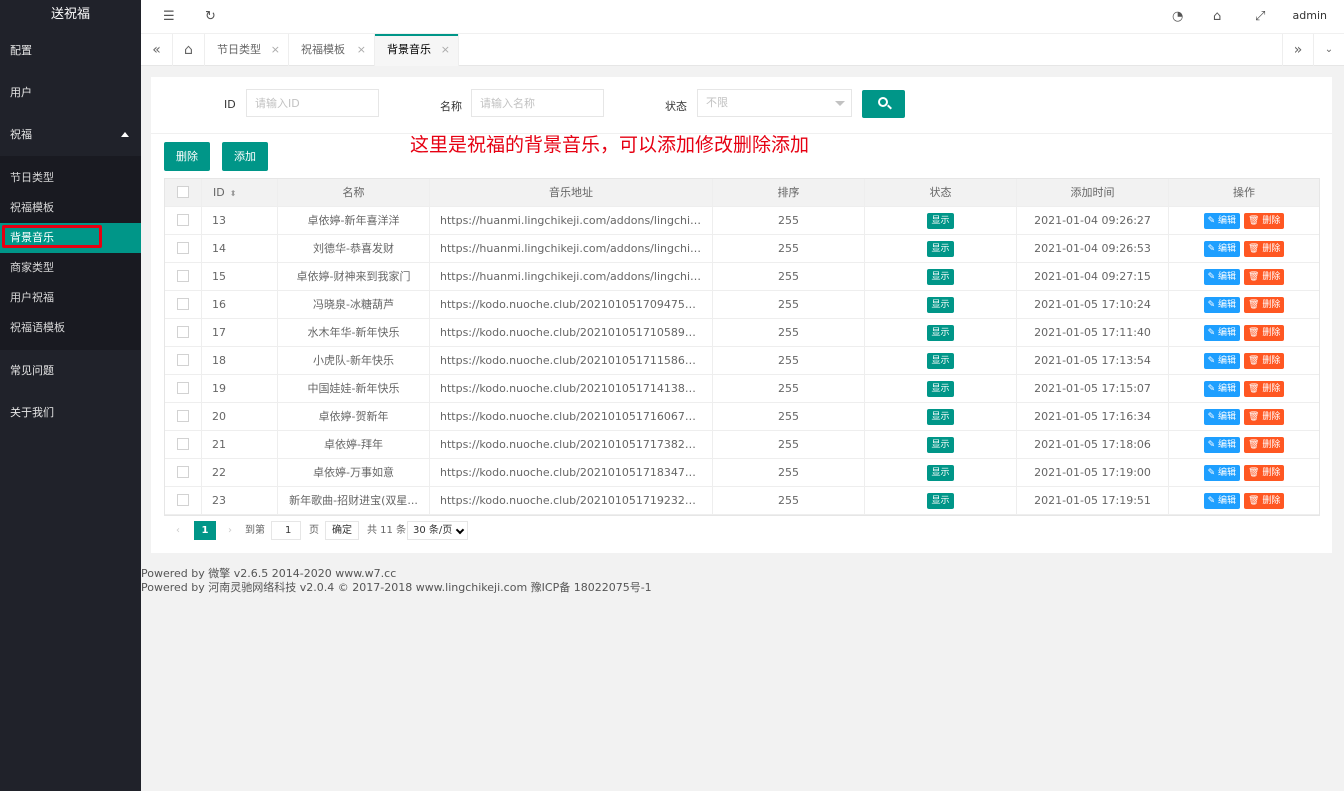 The width and height of the screenshot is (1344, 791). What do you see at coordinates (1329, 50) in the screenshot?
I see `chevron-down-icon: ⌄` at bounding box center [1329, 50].